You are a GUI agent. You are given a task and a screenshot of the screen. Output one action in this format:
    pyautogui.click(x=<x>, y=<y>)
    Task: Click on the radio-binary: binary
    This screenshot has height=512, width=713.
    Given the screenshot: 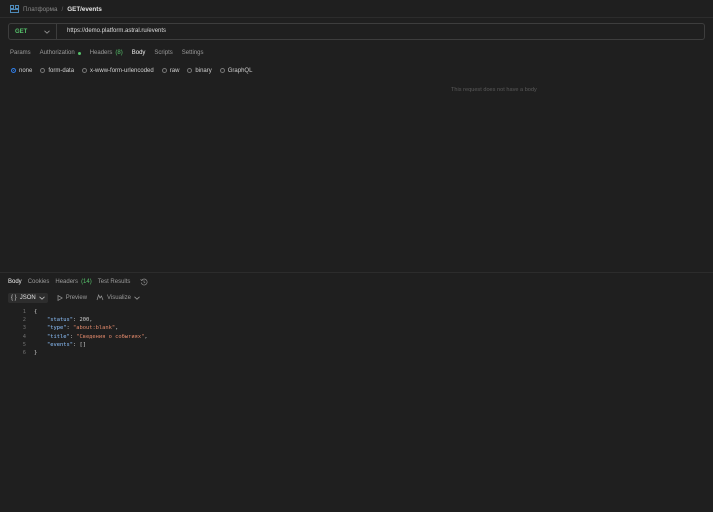 What is the action you would take?
    pyautogui.click(x=199, y=70)
    